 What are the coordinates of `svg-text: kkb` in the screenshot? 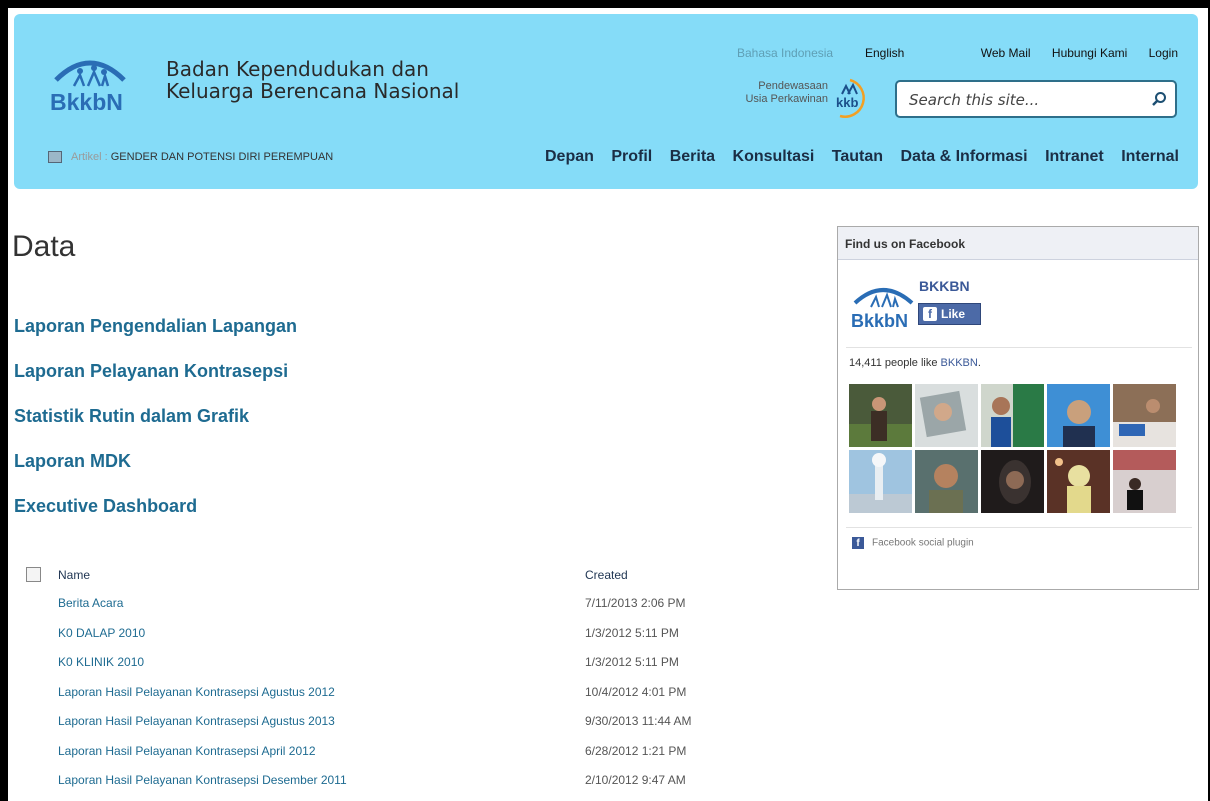 It's located at (847, 102).